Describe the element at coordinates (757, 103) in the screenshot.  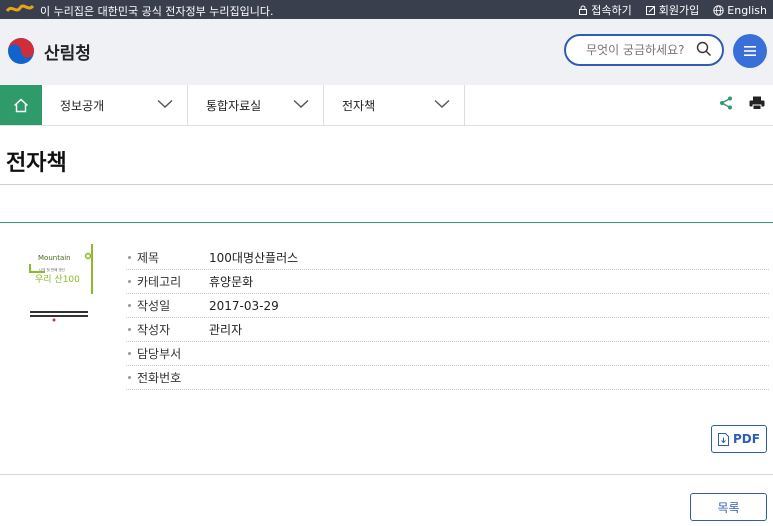
I see `print-icon` at that location.